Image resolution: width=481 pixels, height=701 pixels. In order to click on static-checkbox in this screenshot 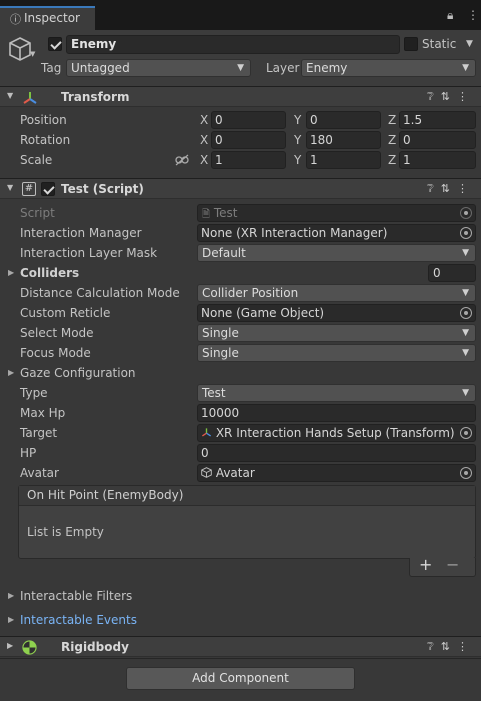, I will do `click(411, 44)`.